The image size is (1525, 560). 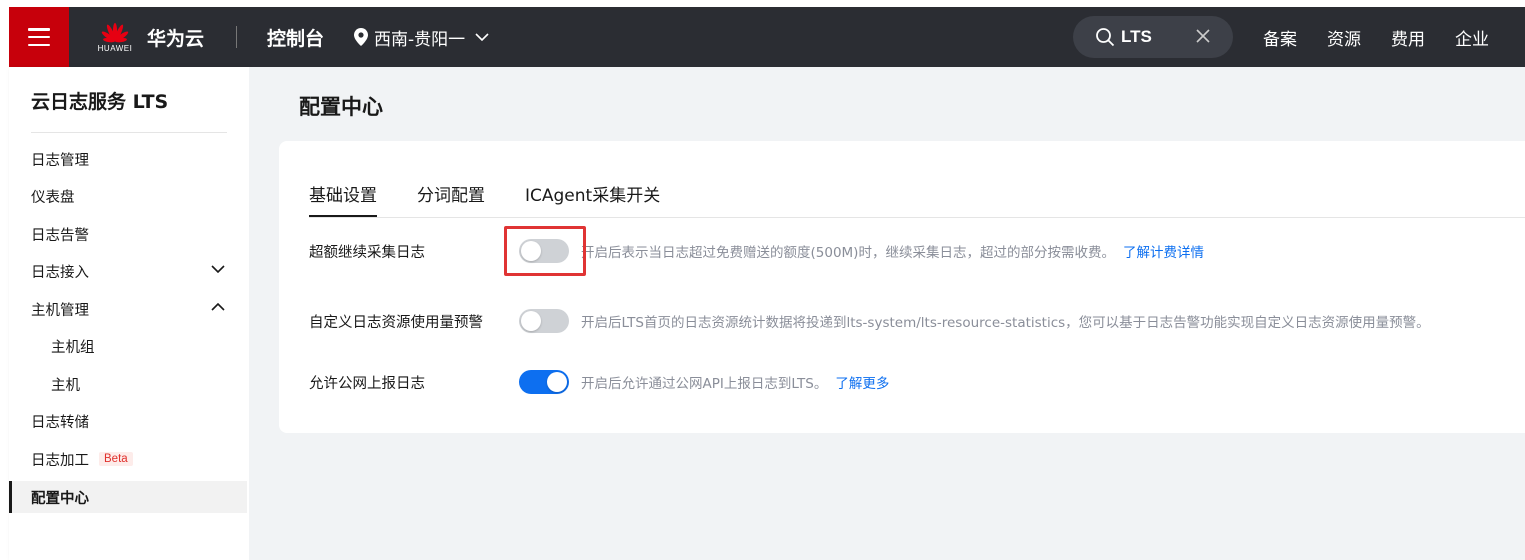 What do you see at coordinates (60, 310) in the screenshot?
I see `sidebar-item-label: 主机管理` at bounding box center [60, 310].